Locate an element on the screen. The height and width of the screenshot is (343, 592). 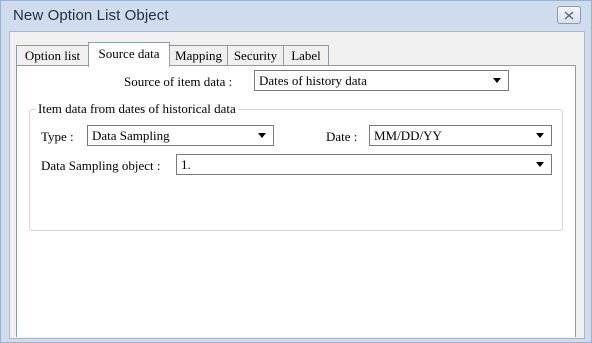
tab-label: Label is located at coordinates (306, 55).